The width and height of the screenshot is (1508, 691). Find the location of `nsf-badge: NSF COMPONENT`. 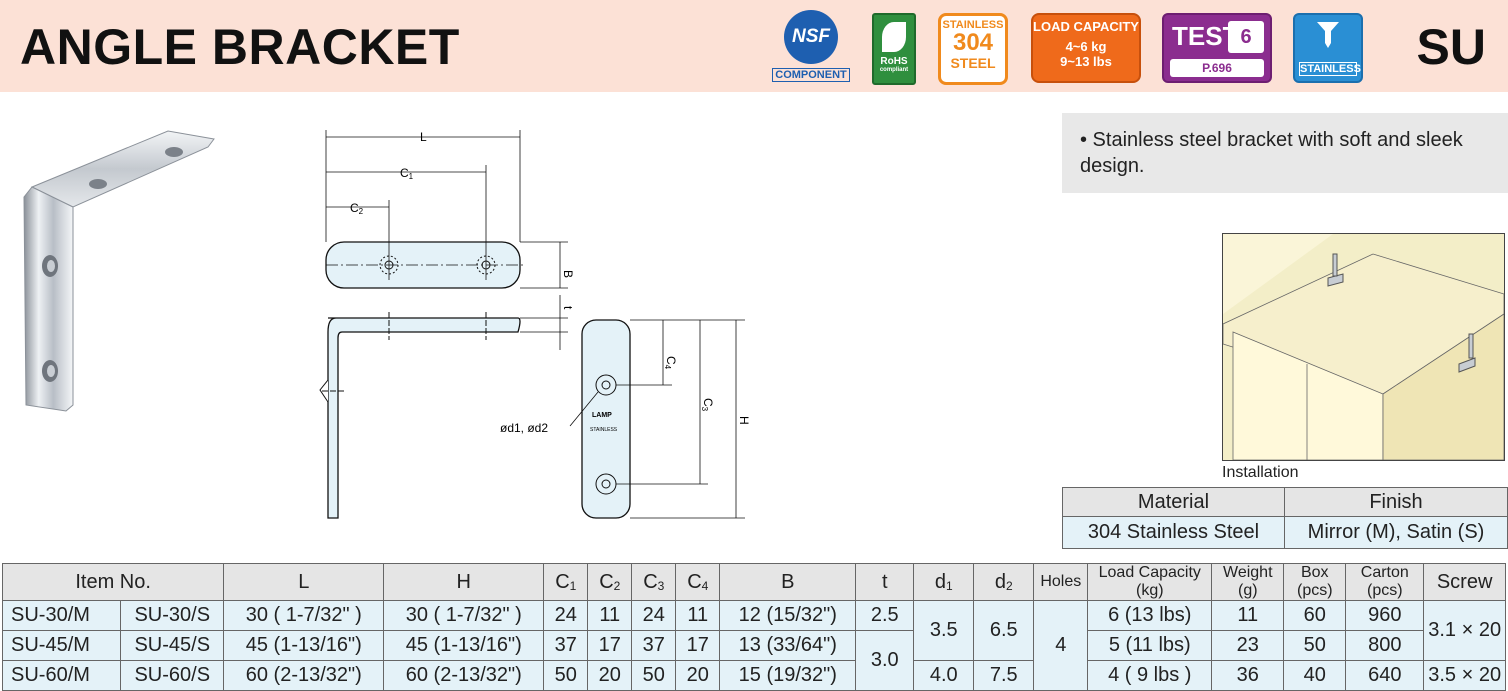

nsf-badge: NSF COMPONENT is located at coordinates (811, 46).